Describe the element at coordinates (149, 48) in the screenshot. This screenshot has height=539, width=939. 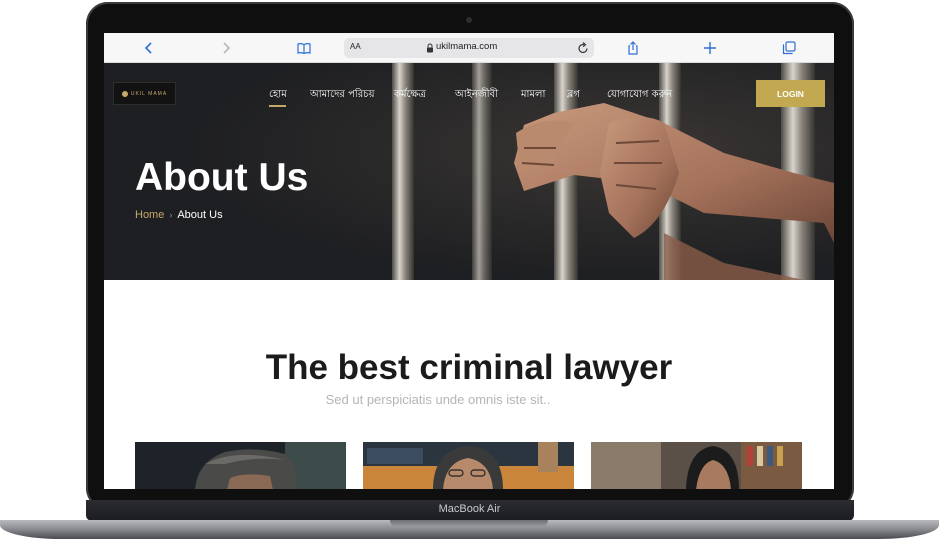
I see `back-icon` at that location.